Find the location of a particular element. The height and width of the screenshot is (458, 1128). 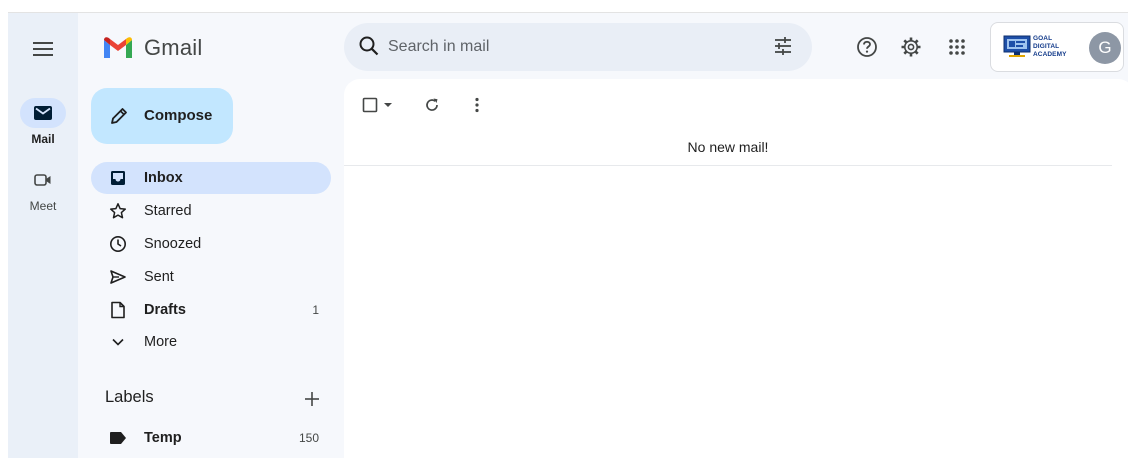

organization-logo-icon is located at coordinates (1017, 46).